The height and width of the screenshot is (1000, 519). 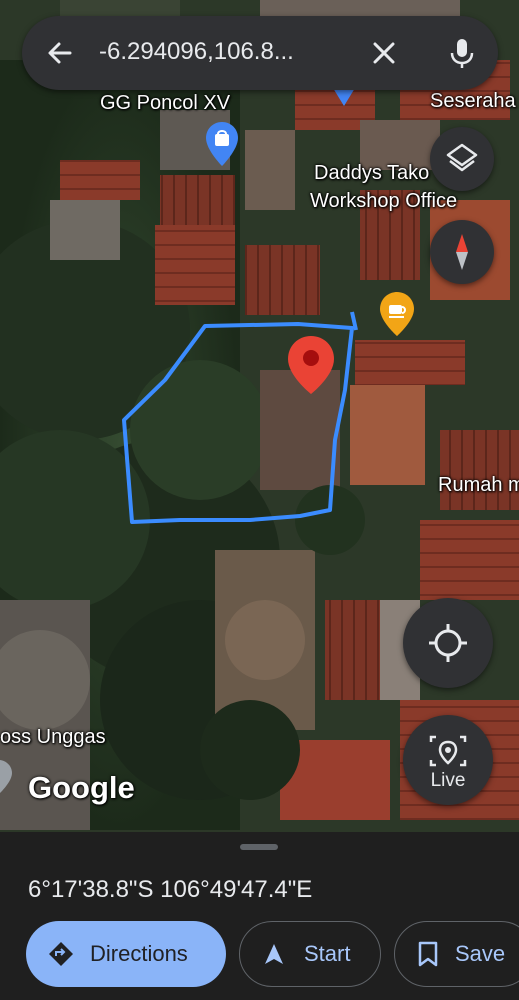 I want to click on layers-button, so click(x=462, y=159).